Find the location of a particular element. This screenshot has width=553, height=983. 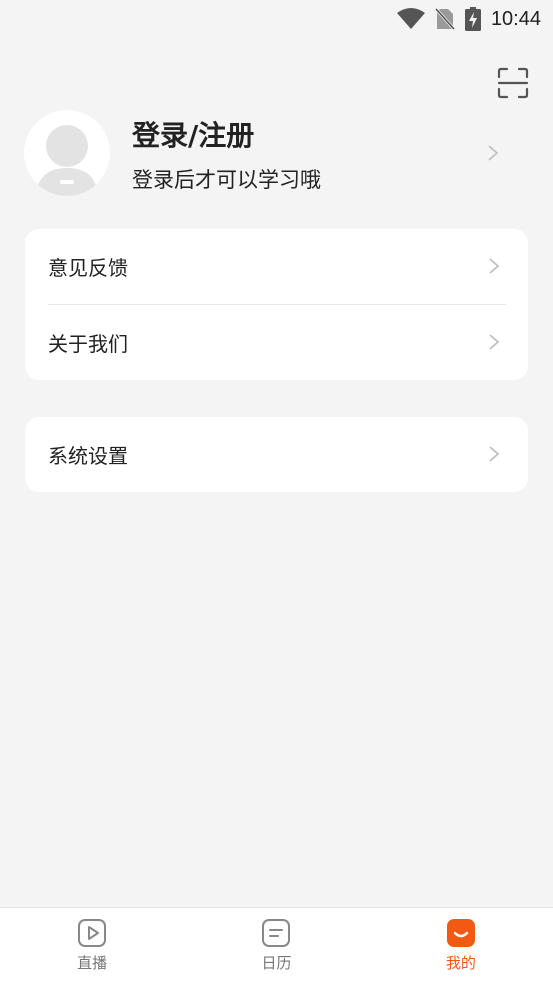

calendar-icon is located at coordinates (276, 933).